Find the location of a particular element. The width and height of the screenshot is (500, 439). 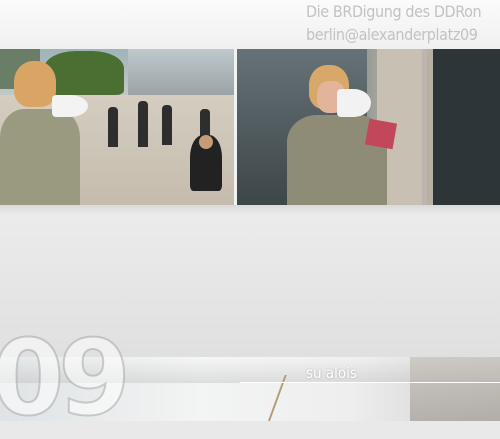

photo-building is located at coordinates (181, 72).